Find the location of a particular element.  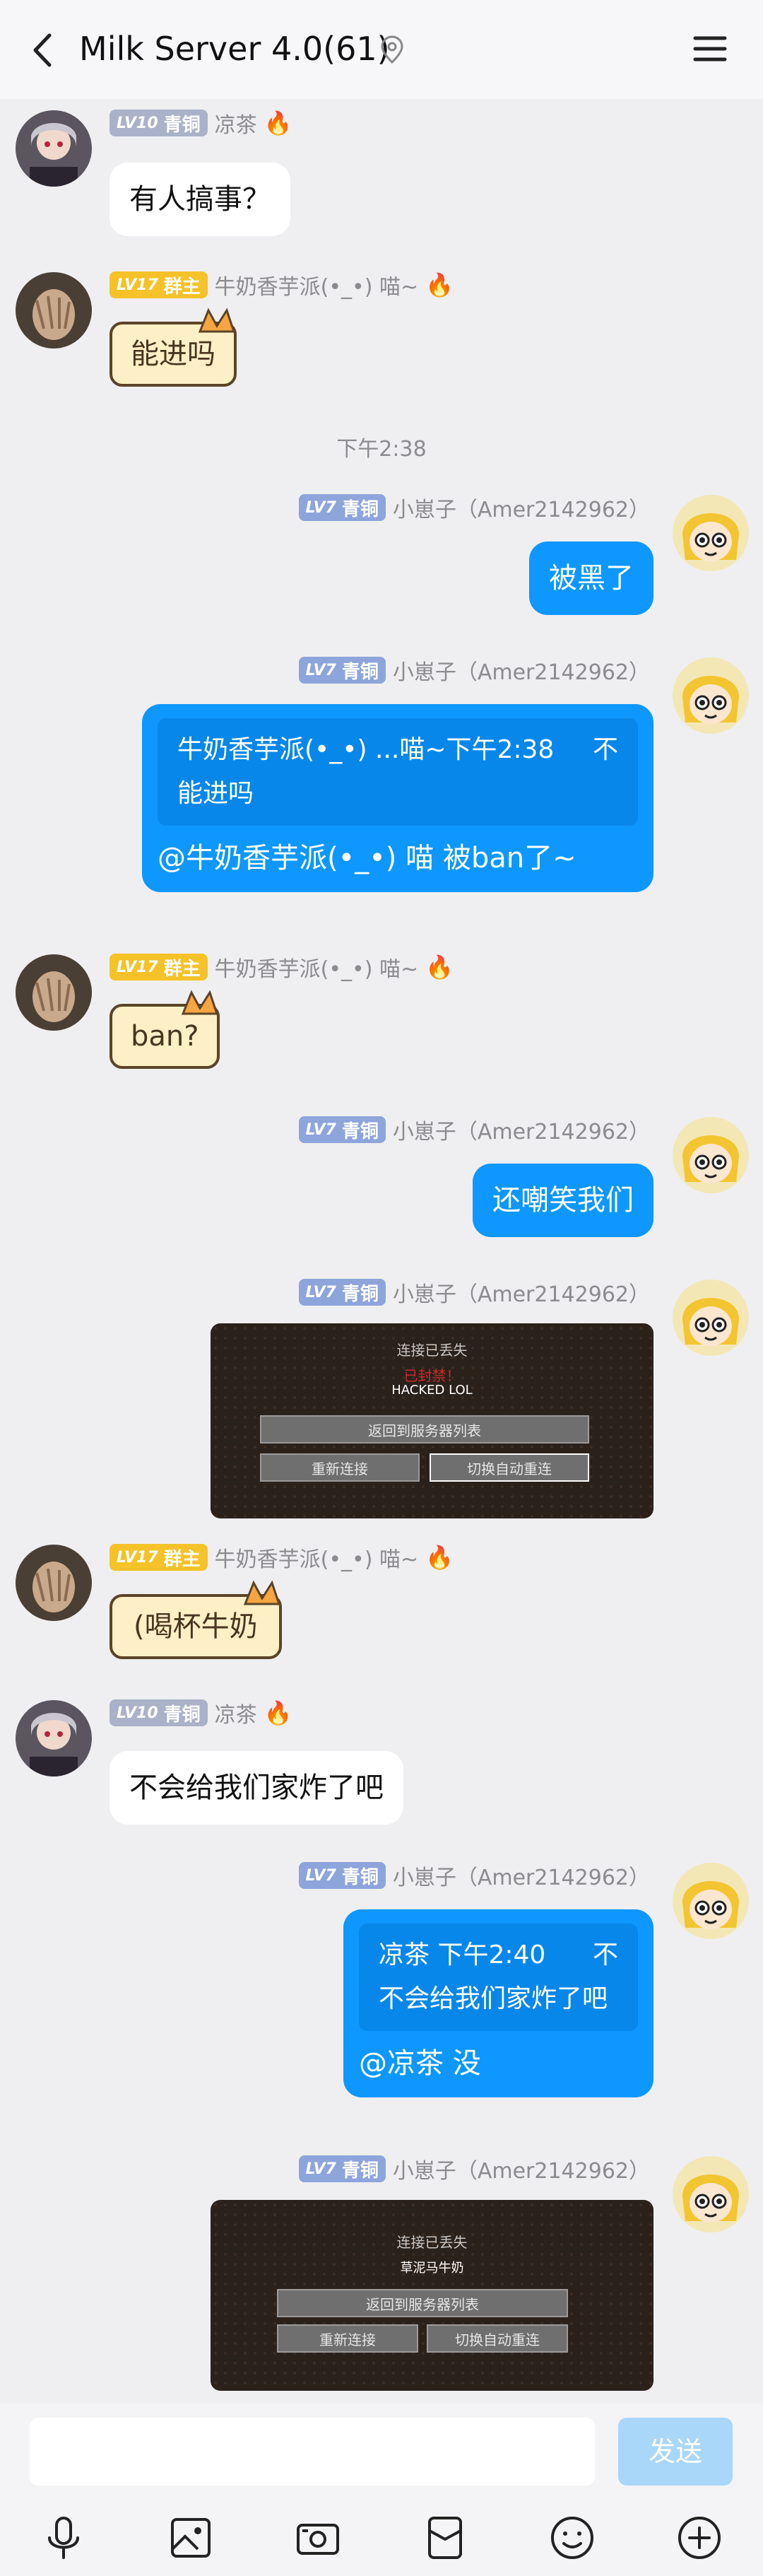

message-bubble: ban? is located at coordinates (165, 1030).